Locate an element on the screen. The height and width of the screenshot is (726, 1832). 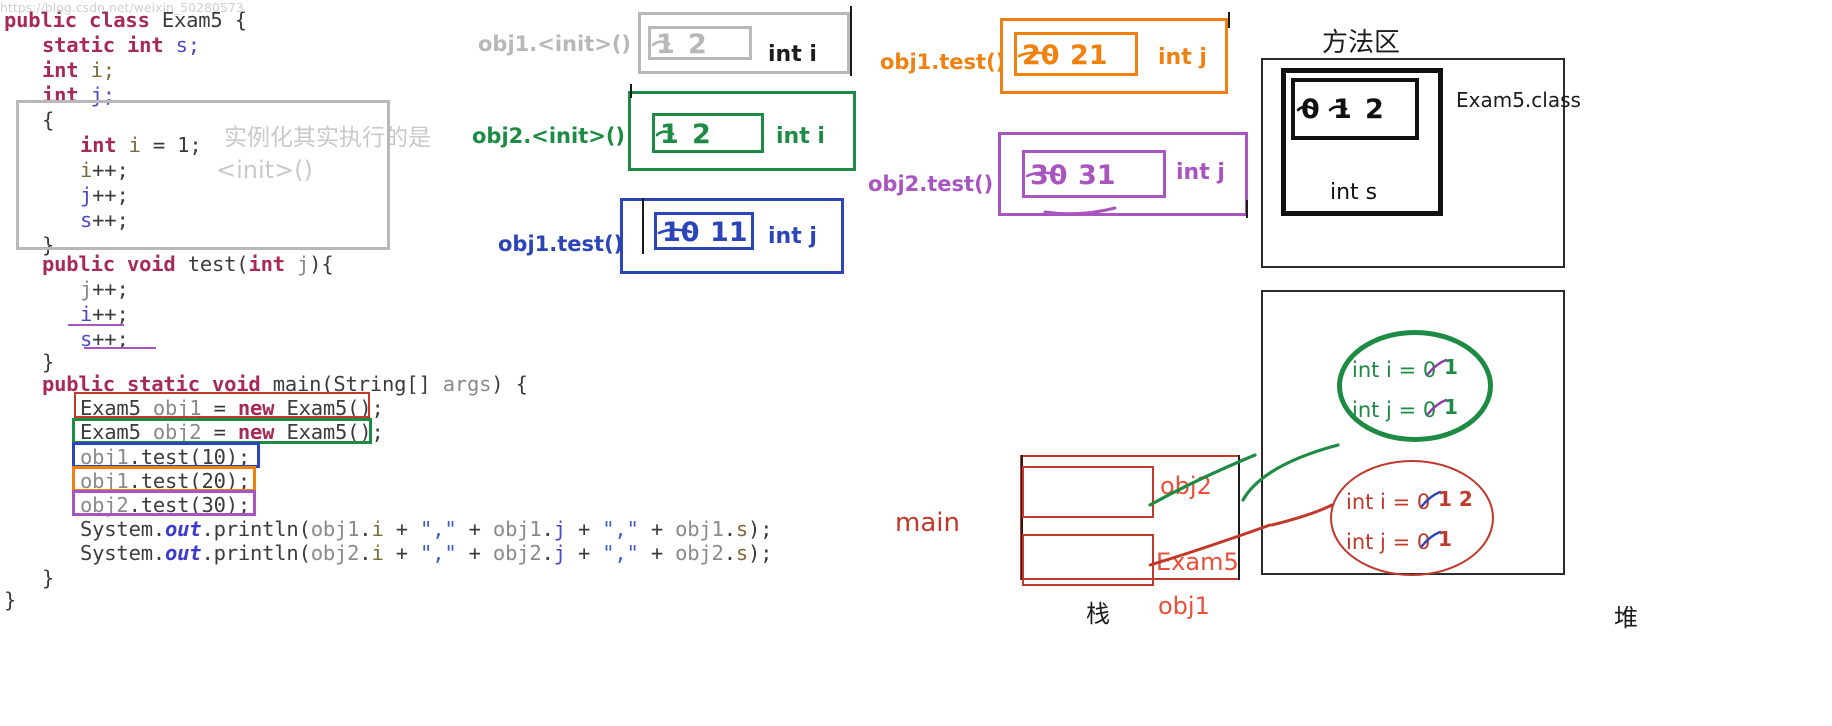
code-line: j++; is located at coordinates (104, 289).